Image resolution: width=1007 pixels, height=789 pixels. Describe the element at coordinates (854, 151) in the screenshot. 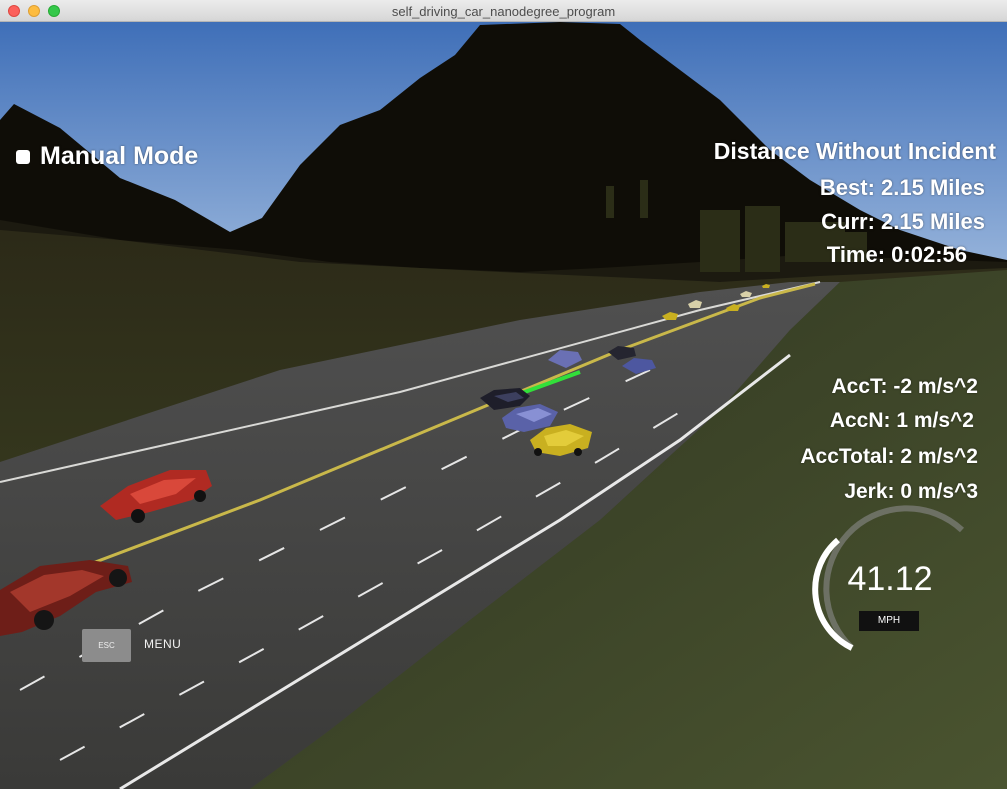

I see `distance-title: Distance Without Incident` at that location.